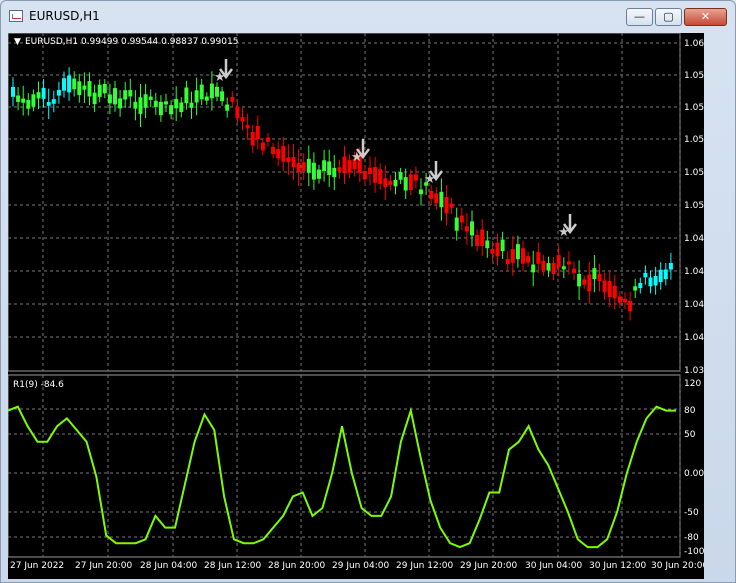 This screenshot has width=736, height=583. Describe the element at coordinates (694, 173) in the screenshot. I see `price-tick: 1.05250` at that location.